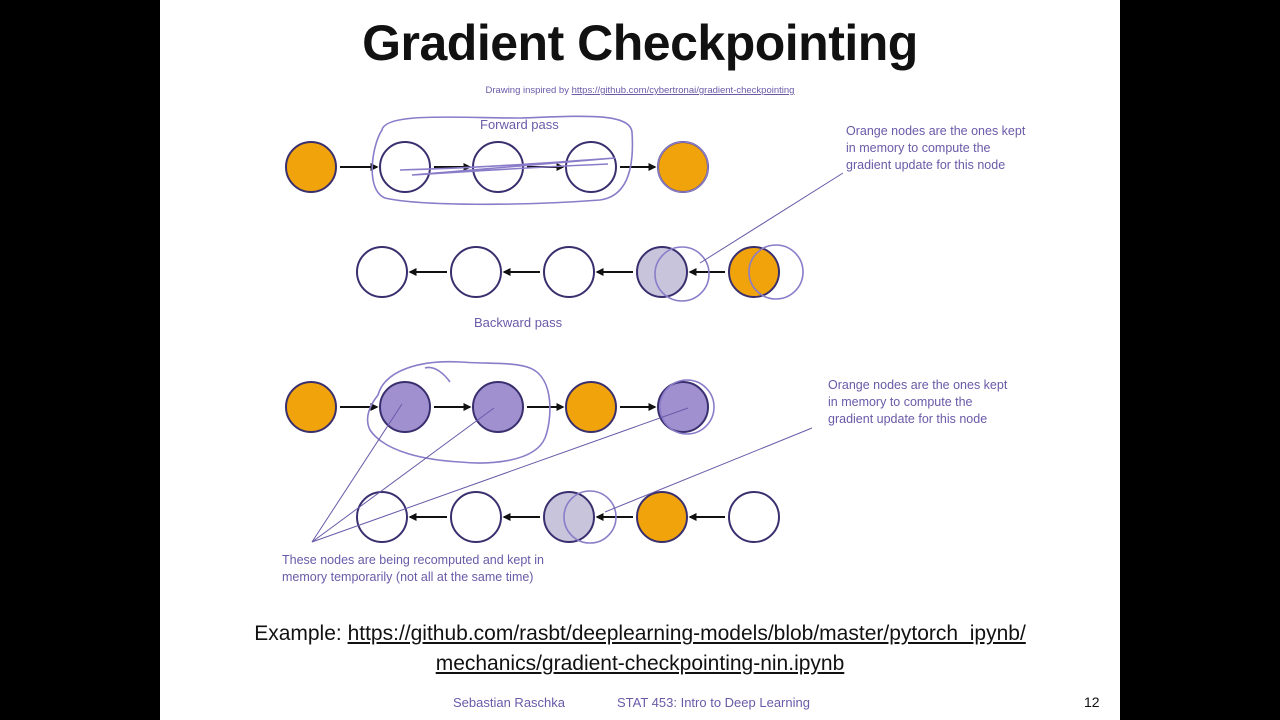  Describe the element at coordinates (1092, 702) in the screenshot. I see `page-number: 12` at that location.